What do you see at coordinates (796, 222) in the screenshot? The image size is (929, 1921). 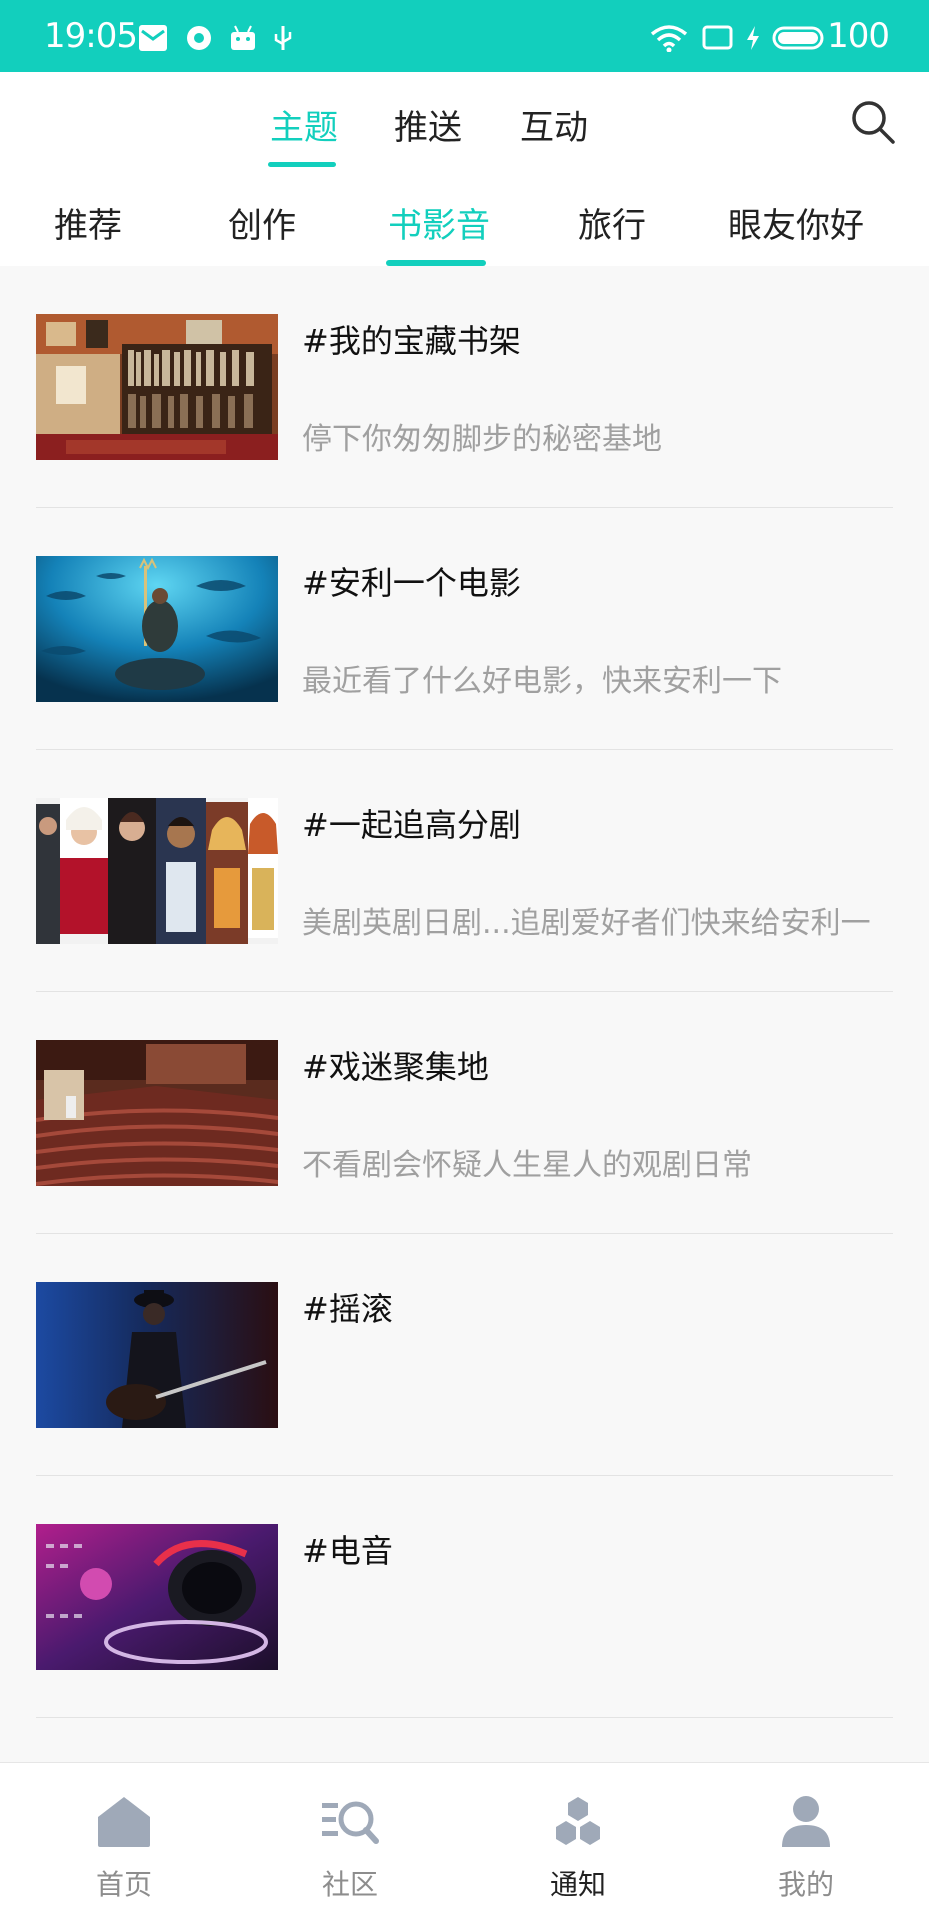 I see `subtab-hello-eye-friends: 眼友你好` at bounding box center [796, 222].